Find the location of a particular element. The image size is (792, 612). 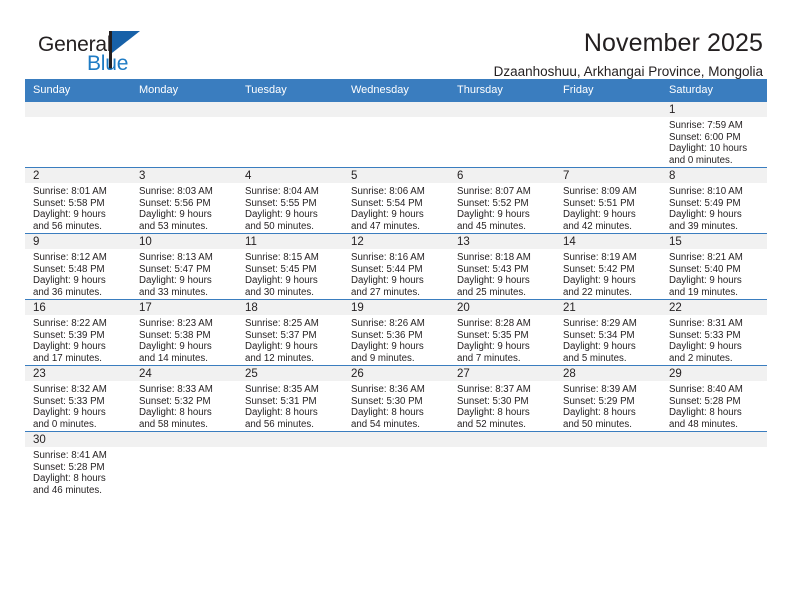

day-detail-sunrise: Sunrise: 7:59 AM is located at coordinates (706, 125).